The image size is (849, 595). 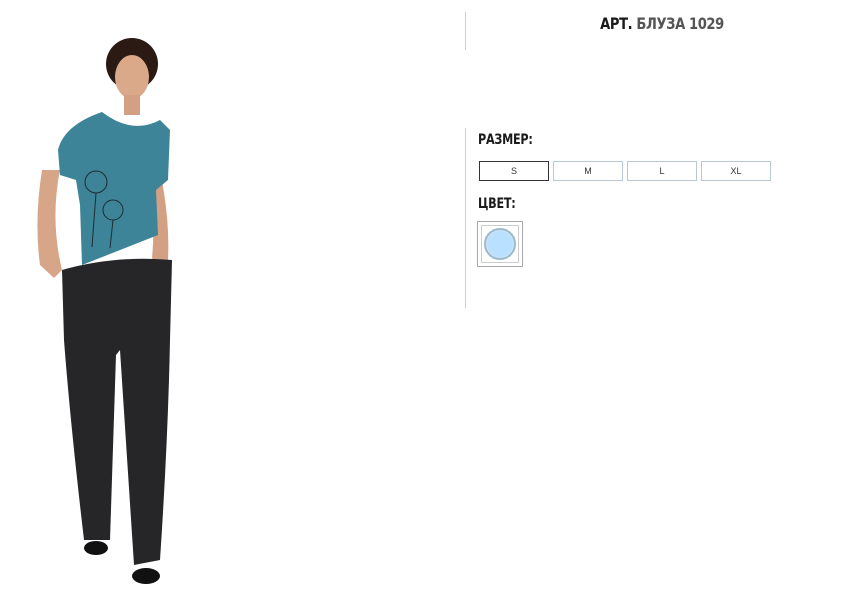 I want to click on color-dot-icon, so click(x=500, y=244).